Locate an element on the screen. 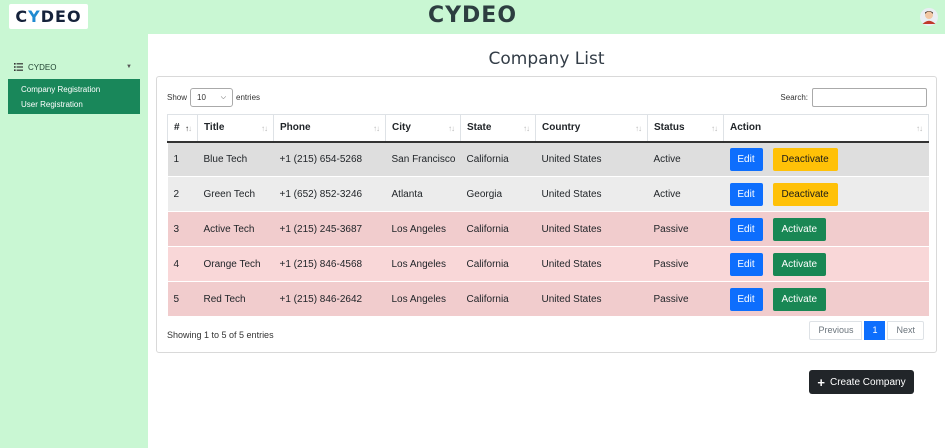 This screenshot has width=945, height=448. pagination: Previous 1 Next is located at coordinates (866, 330).